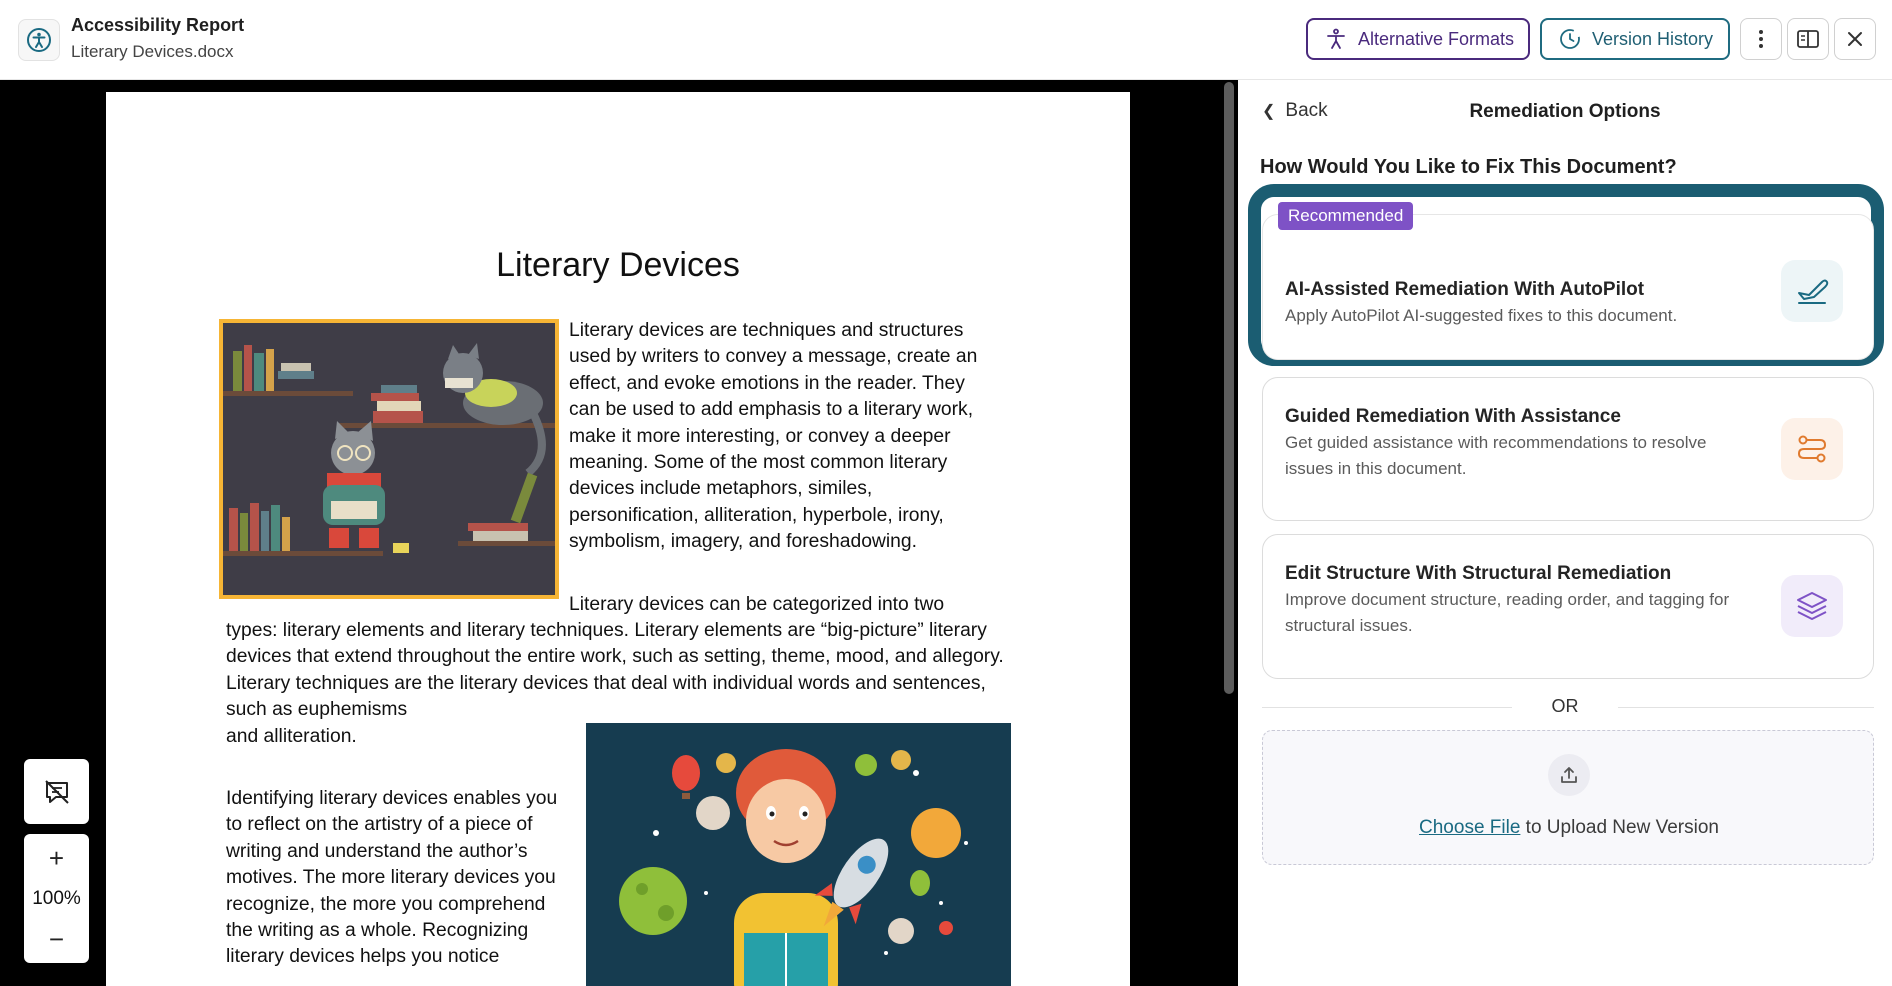 This screenshot has height=986, width=1892. I want to click on choose-file-link: Choose File, so click(1469, 827).